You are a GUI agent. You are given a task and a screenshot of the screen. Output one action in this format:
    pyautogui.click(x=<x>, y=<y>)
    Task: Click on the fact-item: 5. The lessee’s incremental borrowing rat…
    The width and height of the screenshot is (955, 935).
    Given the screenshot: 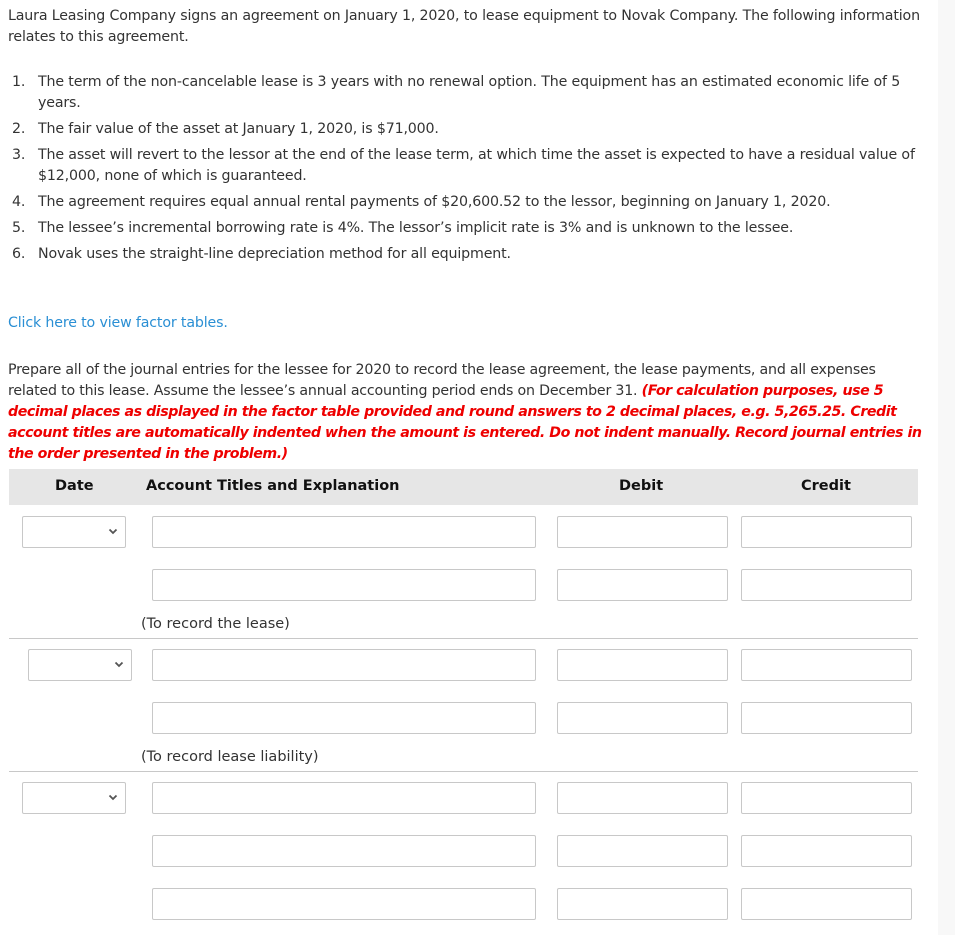 What is the action you would take?
    pyautogui.click(x=475, y=228)
    